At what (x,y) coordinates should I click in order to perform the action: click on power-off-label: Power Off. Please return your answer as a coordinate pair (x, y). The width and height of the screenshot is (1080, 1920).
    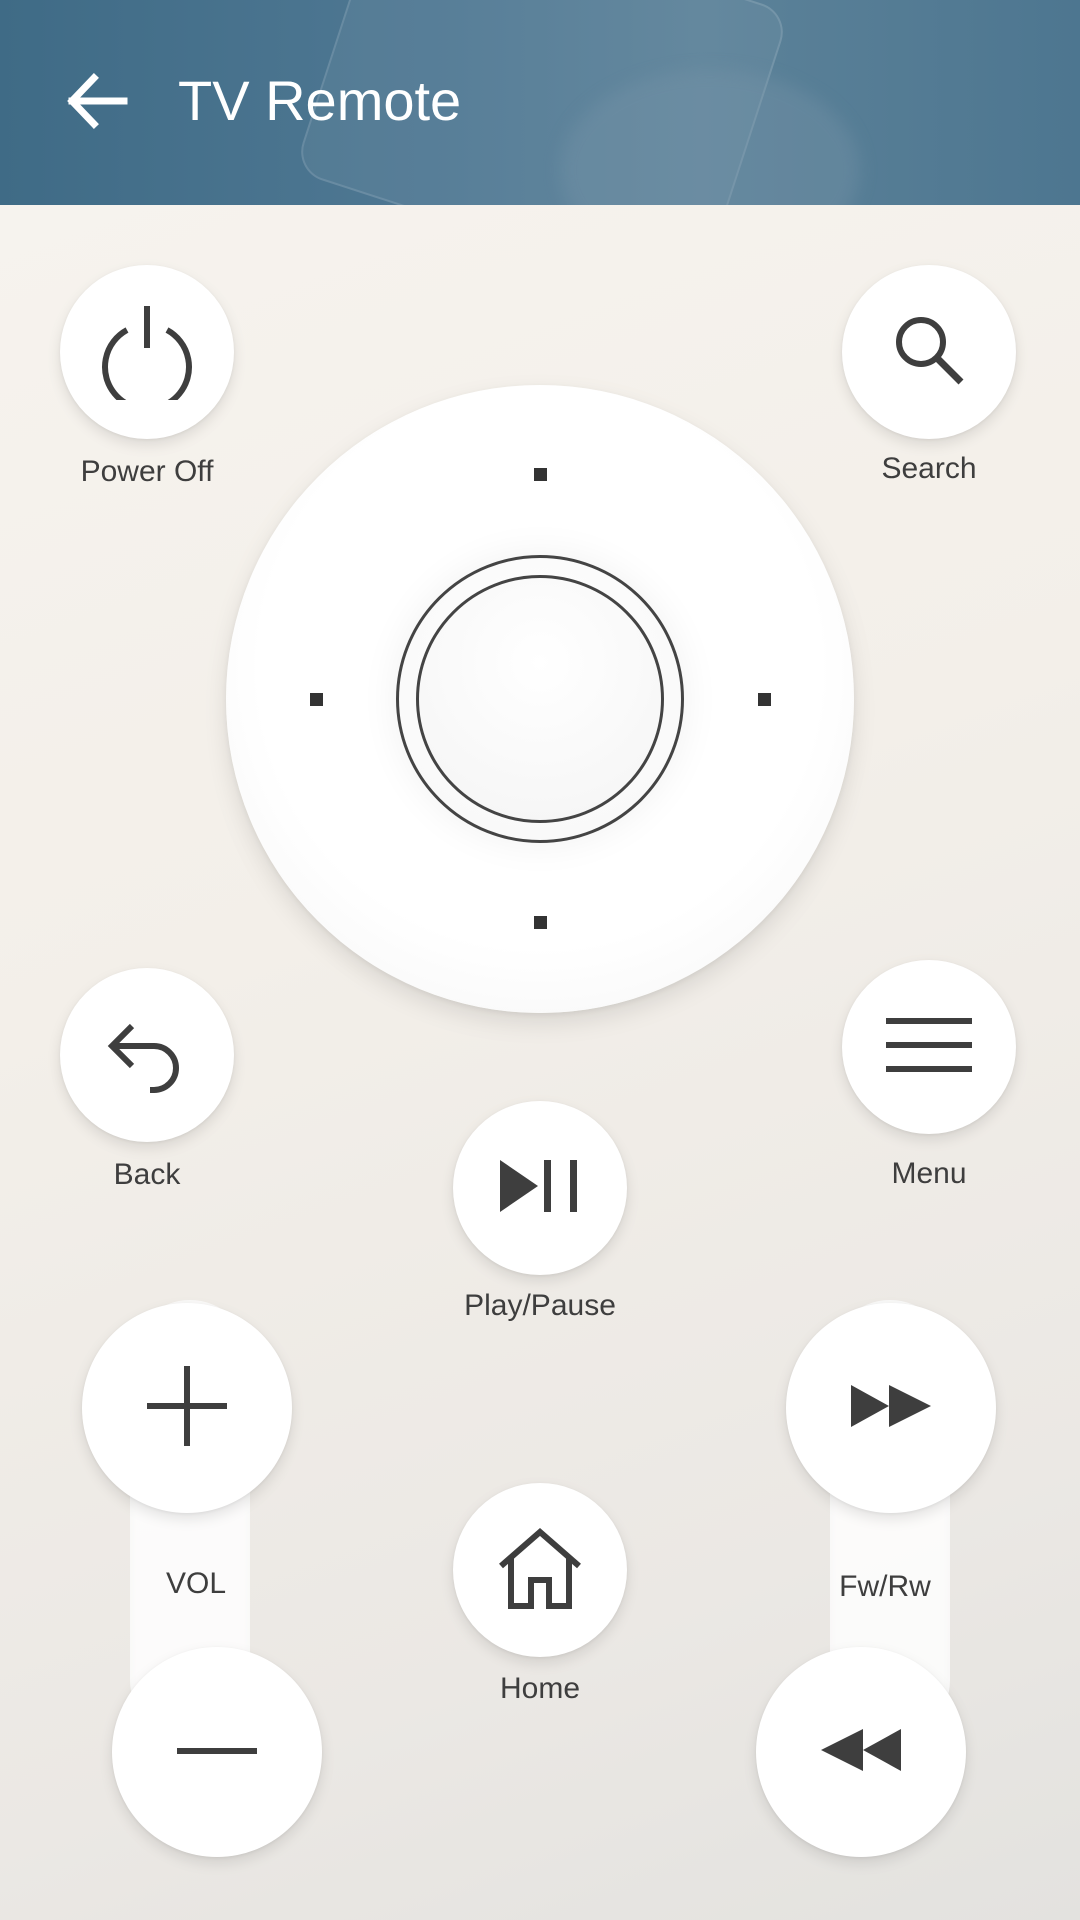
    Looking at the image, I should click on (147, 471).